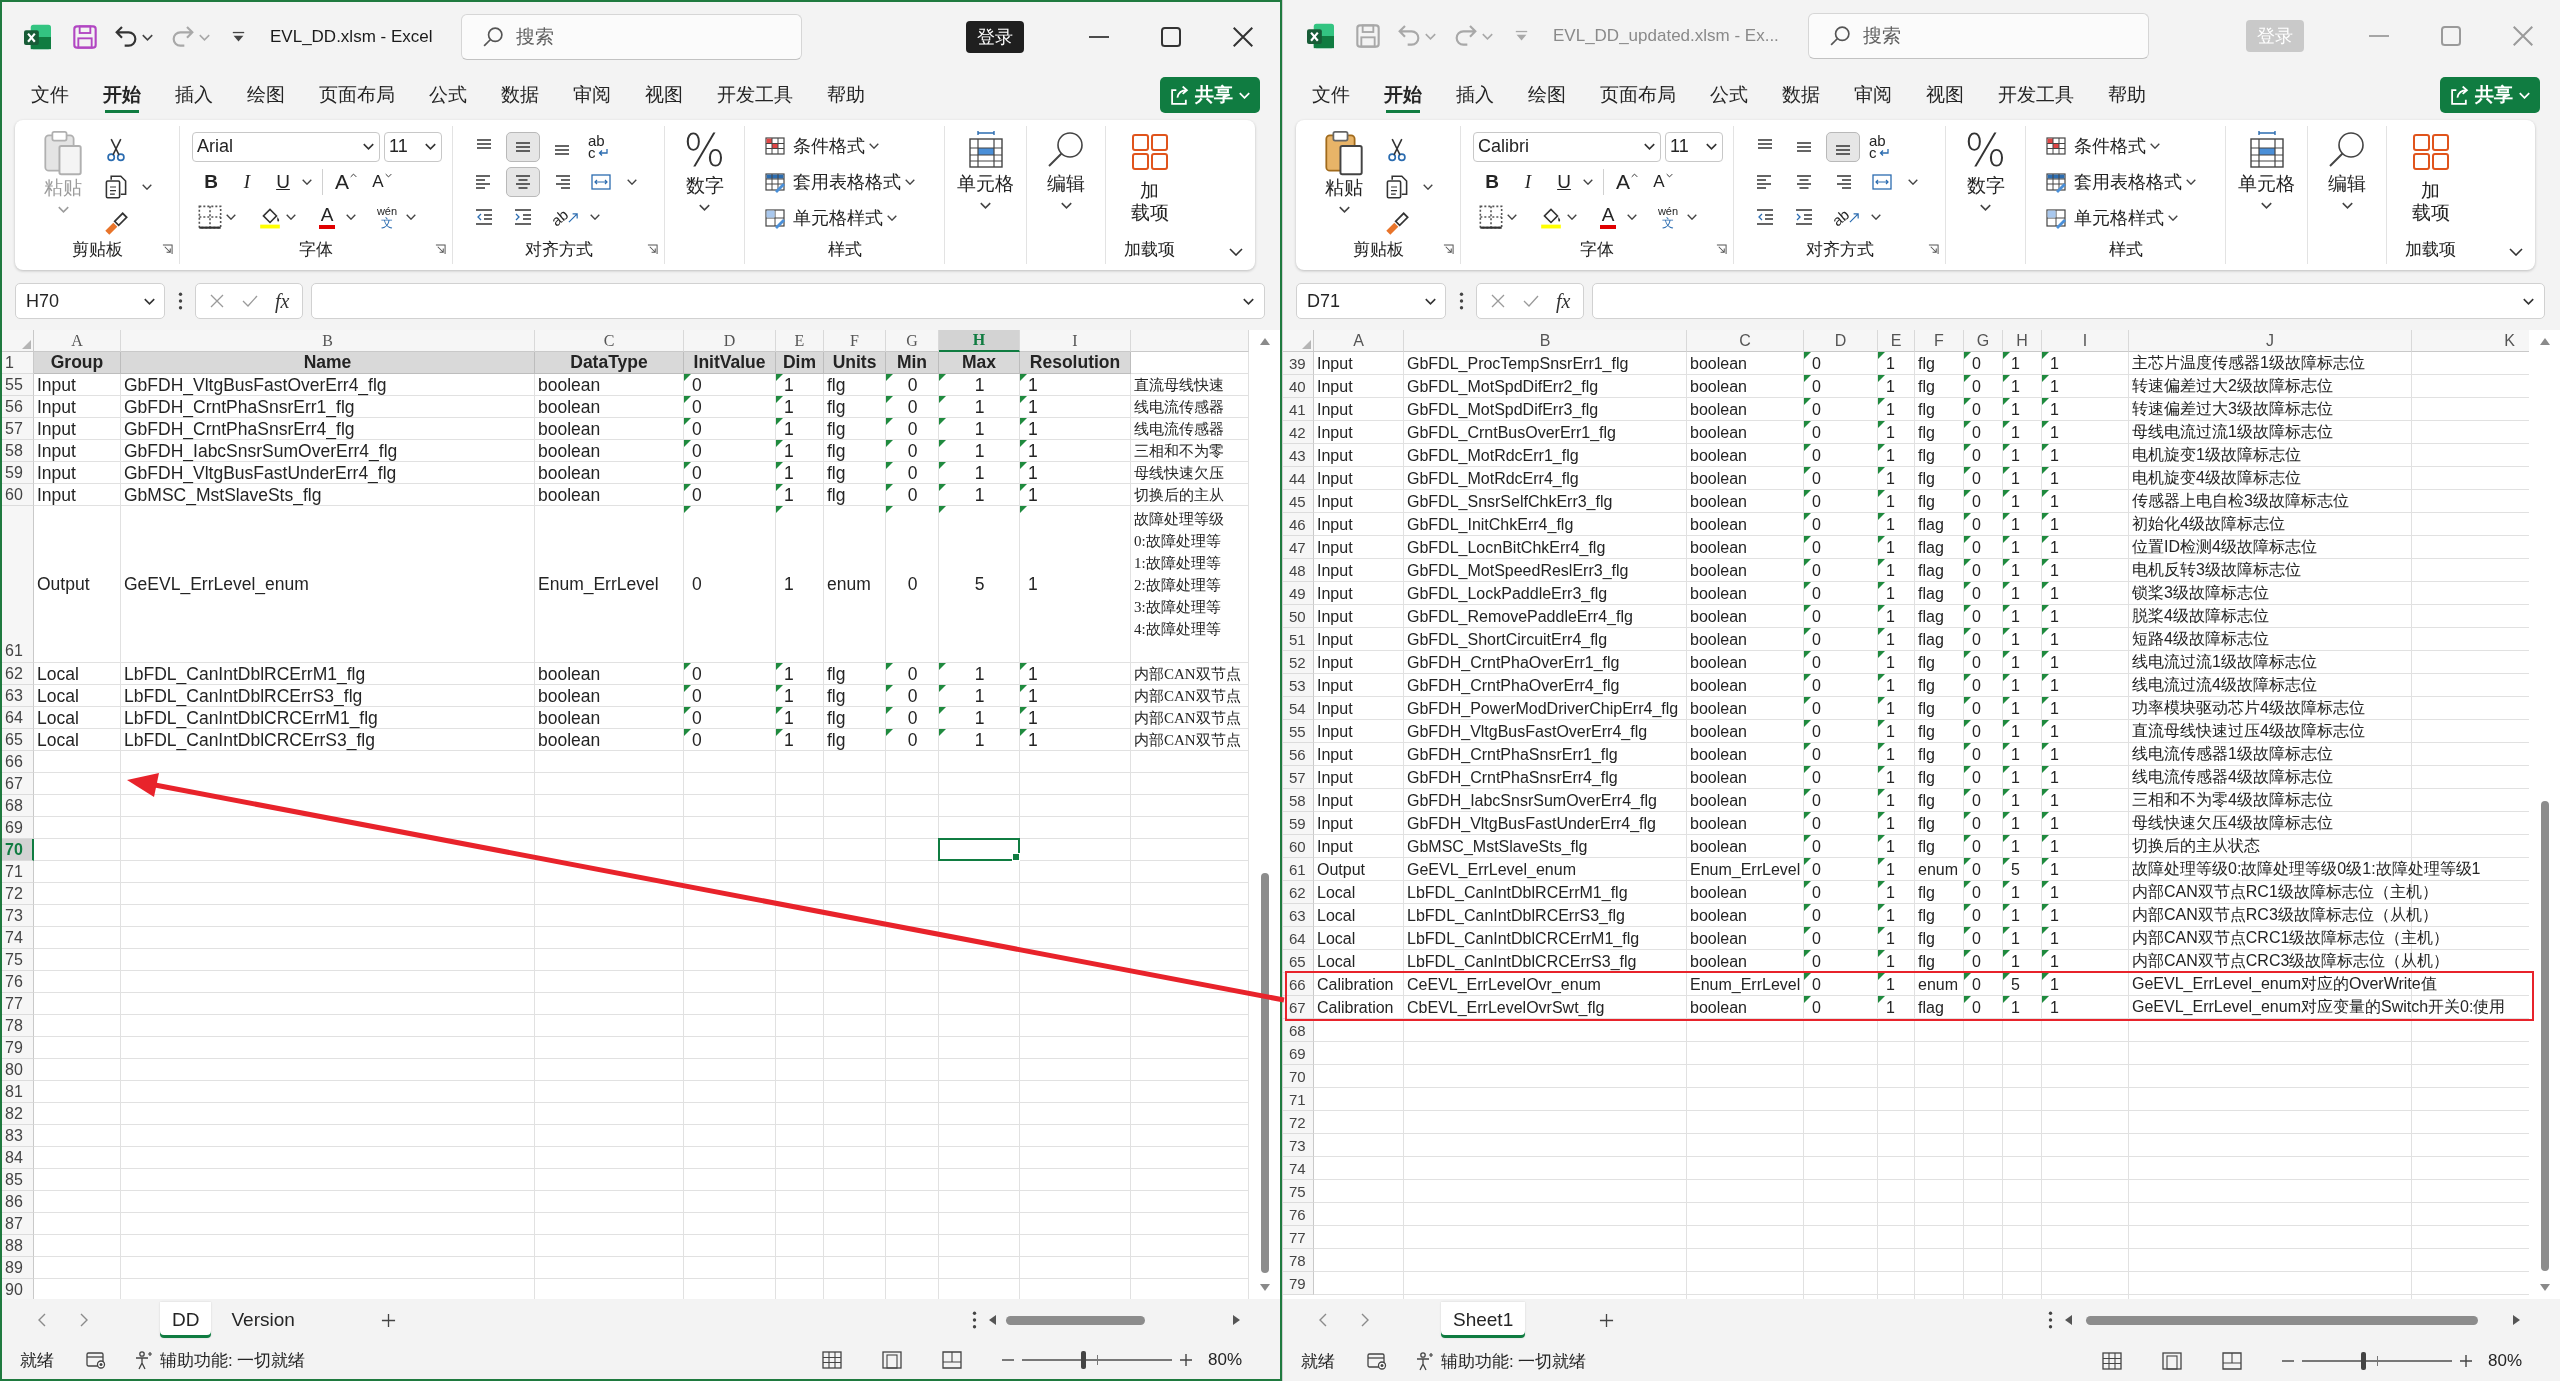 Image resolution: width=2560 pixels, height=1381 pixels. Describe the element at coordinates (1298, 501) in the screenshot. I see `row-header: 45` at that location.